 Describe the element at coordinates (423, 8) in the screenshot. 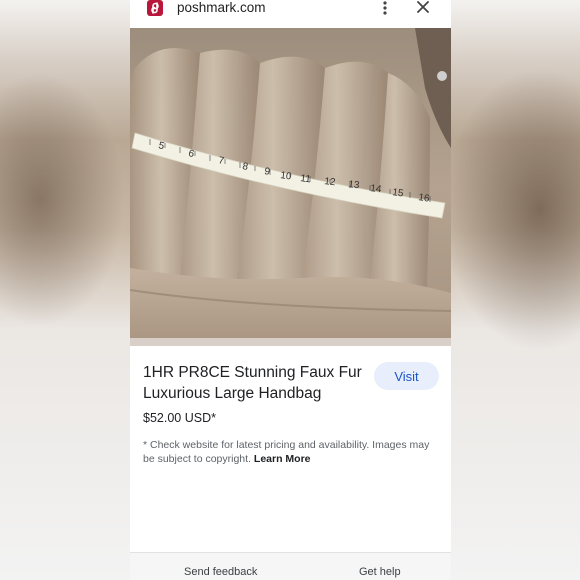

I see `close-icon` at that location.